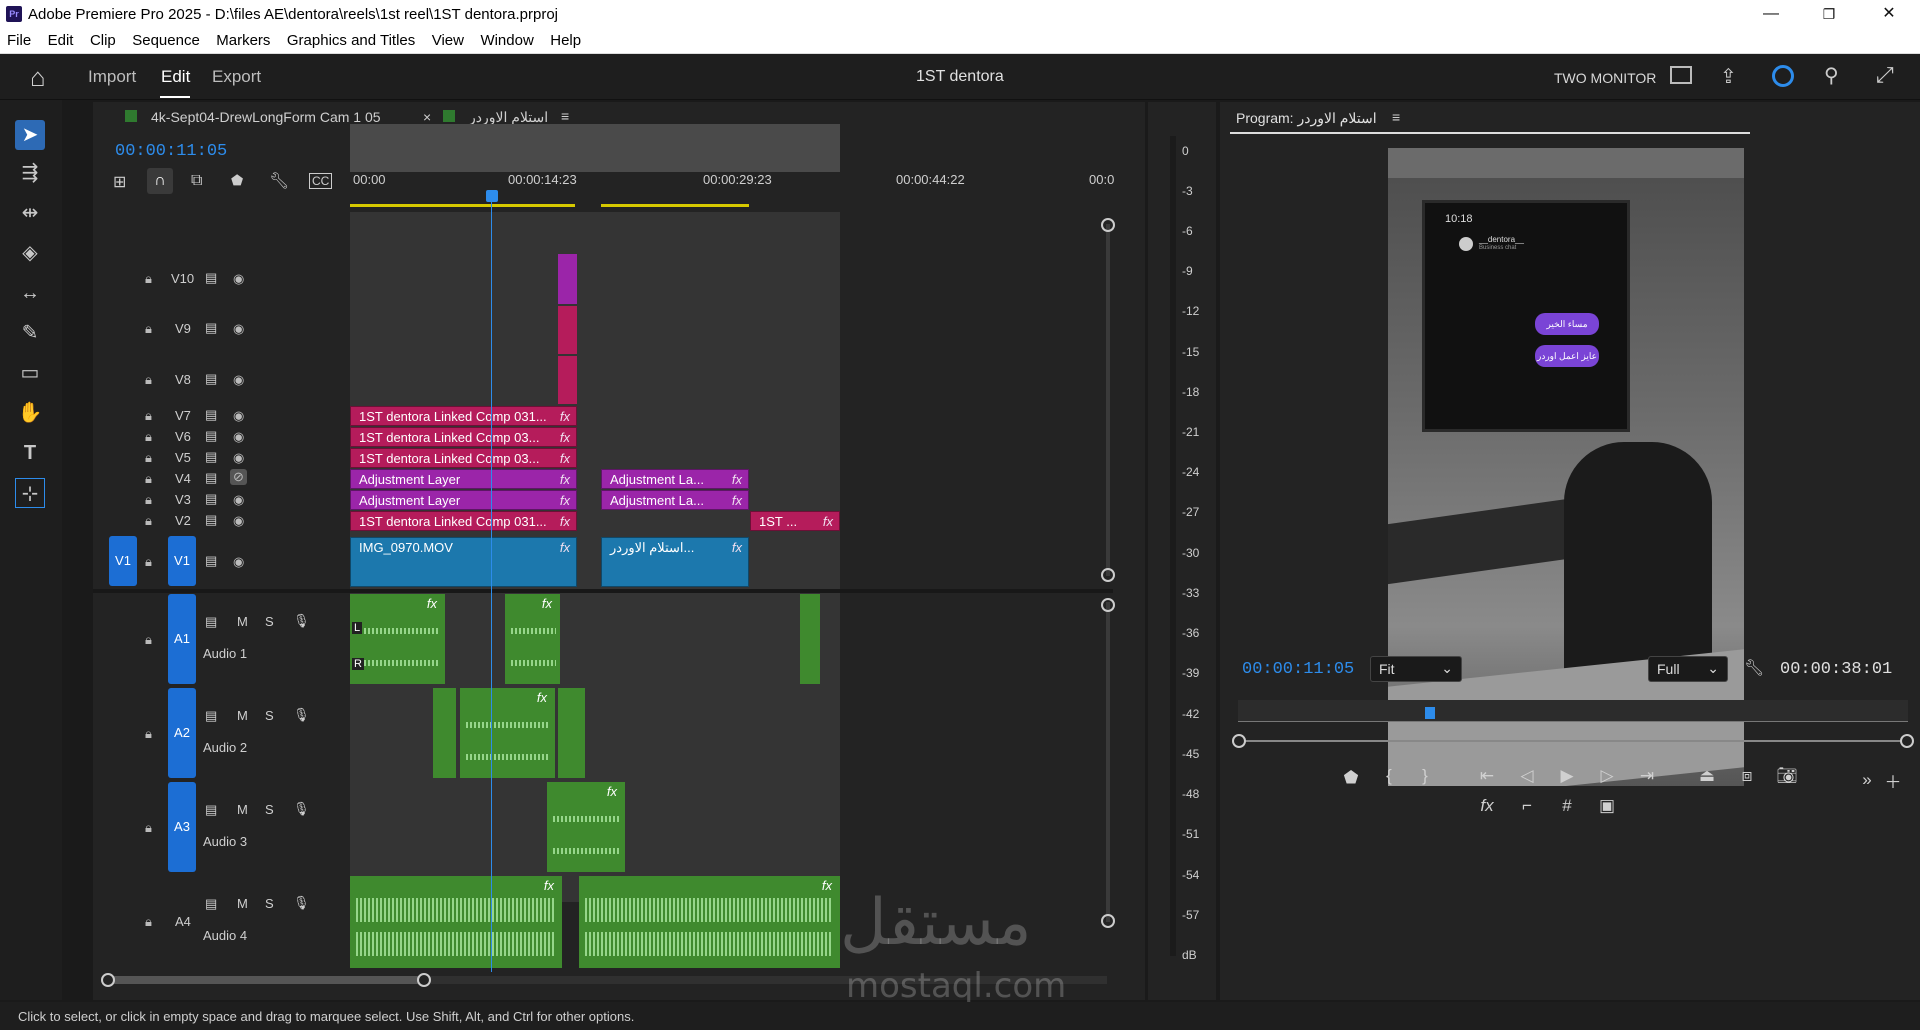 This screenshot has height=1030, width=1920. I want to click on search-help-icon: ⚲, so click(1831, 75).